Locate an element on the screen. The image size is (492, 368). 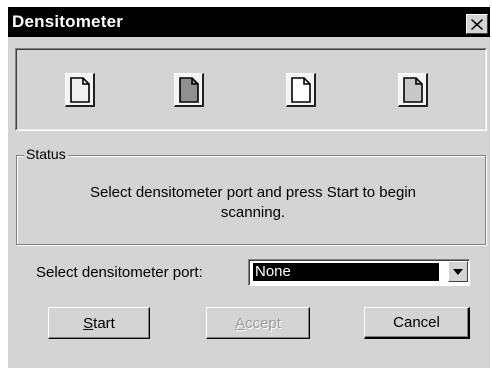
window-title: Densitometer is located at coordinates (68, 21).